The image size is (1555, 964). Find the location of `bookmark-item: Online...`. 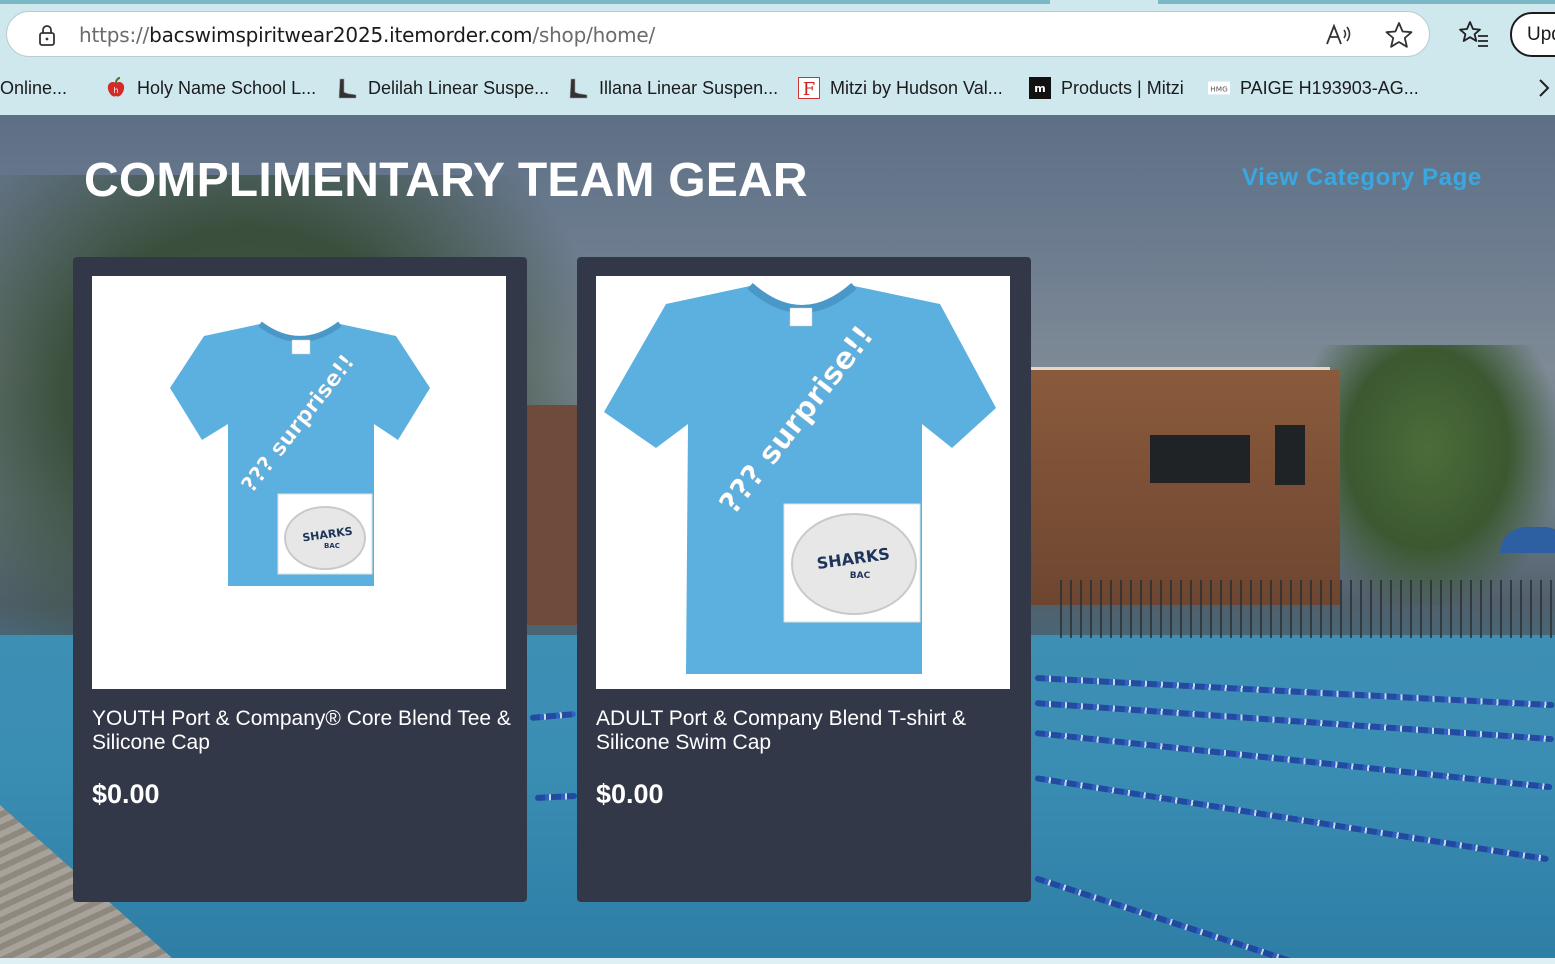

bookmark-item: Online... is located at coordinates (33, 88).